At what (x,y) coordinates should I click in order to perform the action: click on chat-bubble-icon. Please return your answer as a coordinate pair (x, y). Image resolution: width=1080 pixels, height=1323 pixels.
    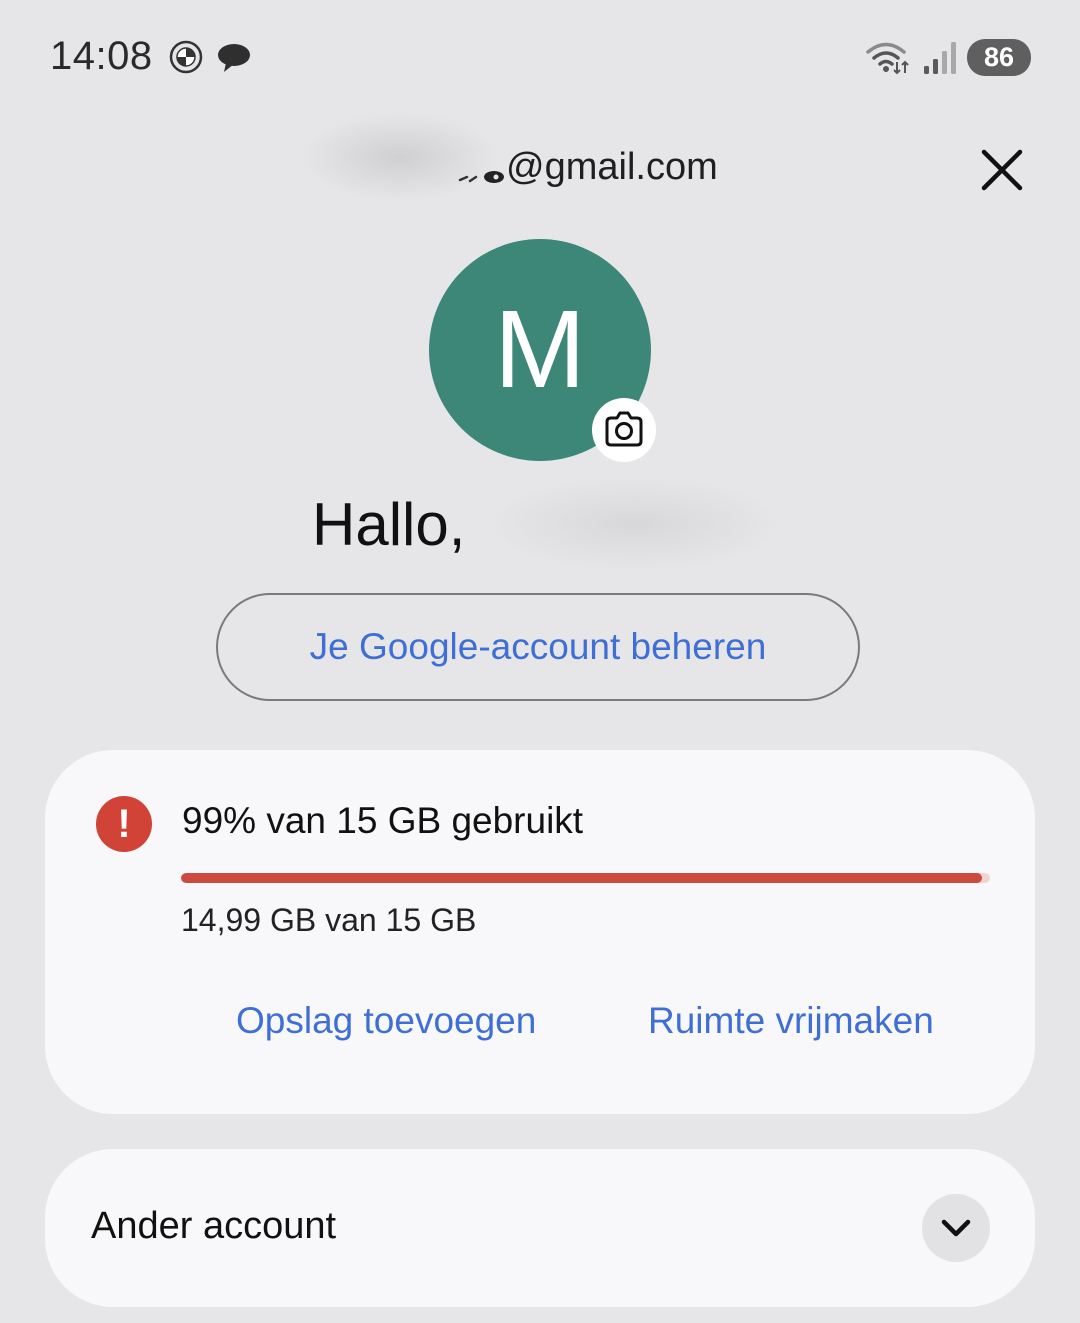
    Looking at the image, I should click on (234, 58).